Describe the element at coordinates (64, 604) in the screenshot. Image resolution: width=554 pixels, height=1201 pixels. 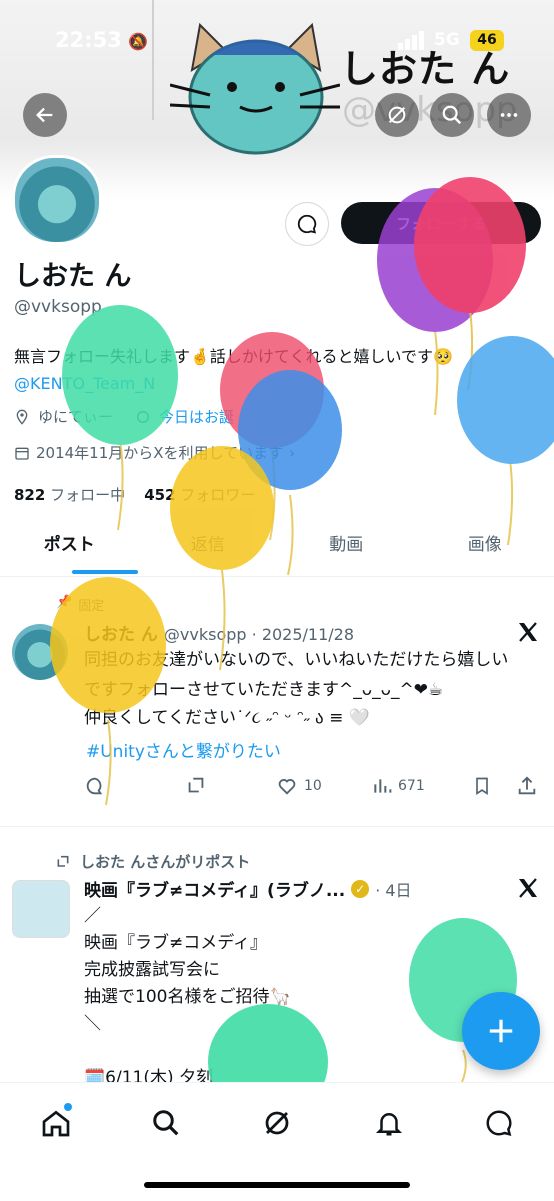
I see `pin-icon: 📌` at that location.